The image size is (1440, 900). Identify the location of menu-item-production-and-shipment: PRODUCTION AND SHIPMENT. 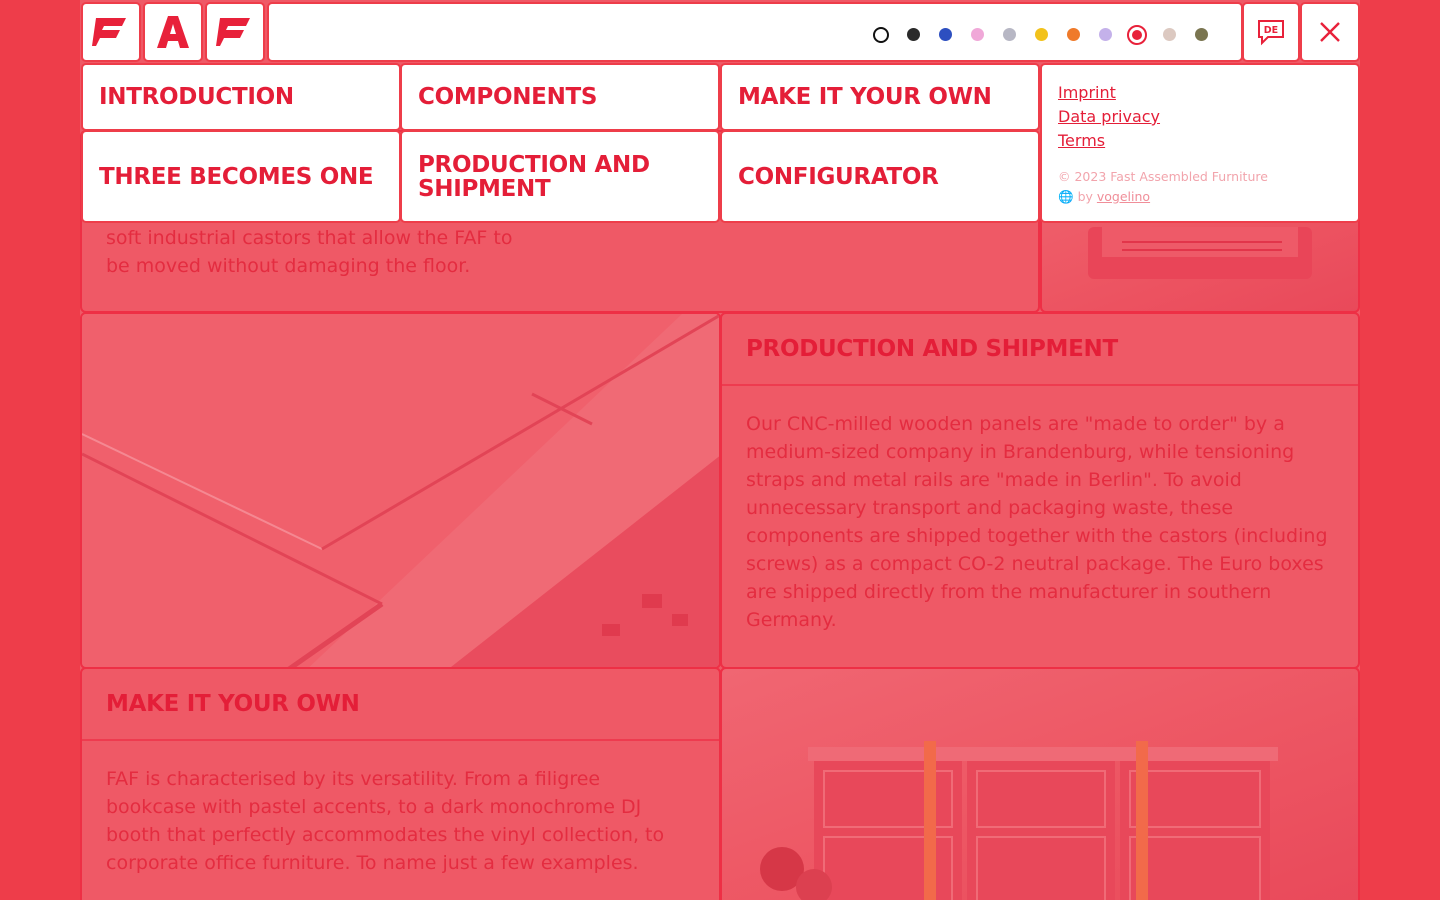
(560, 176).